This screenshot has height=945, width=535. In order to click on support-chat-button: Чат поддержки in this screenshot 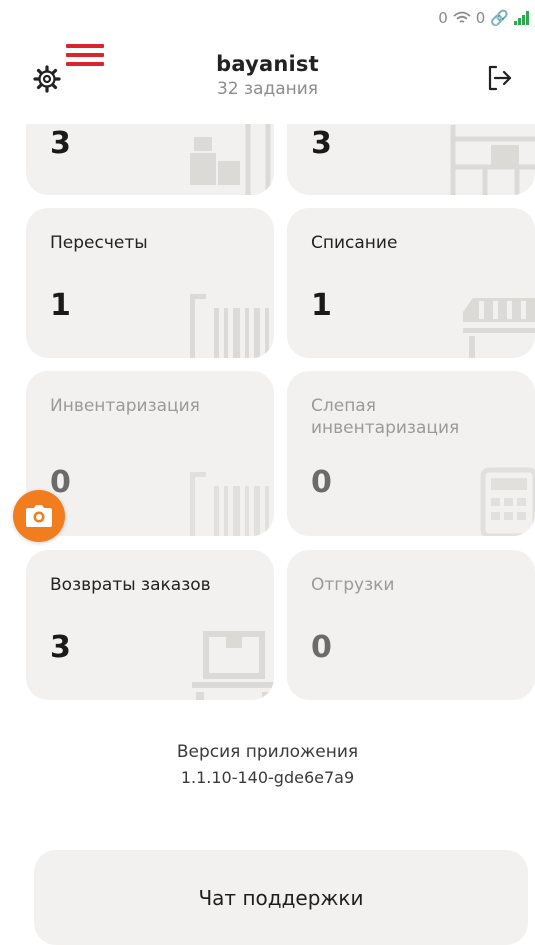, I will do `click(281, 897)`.